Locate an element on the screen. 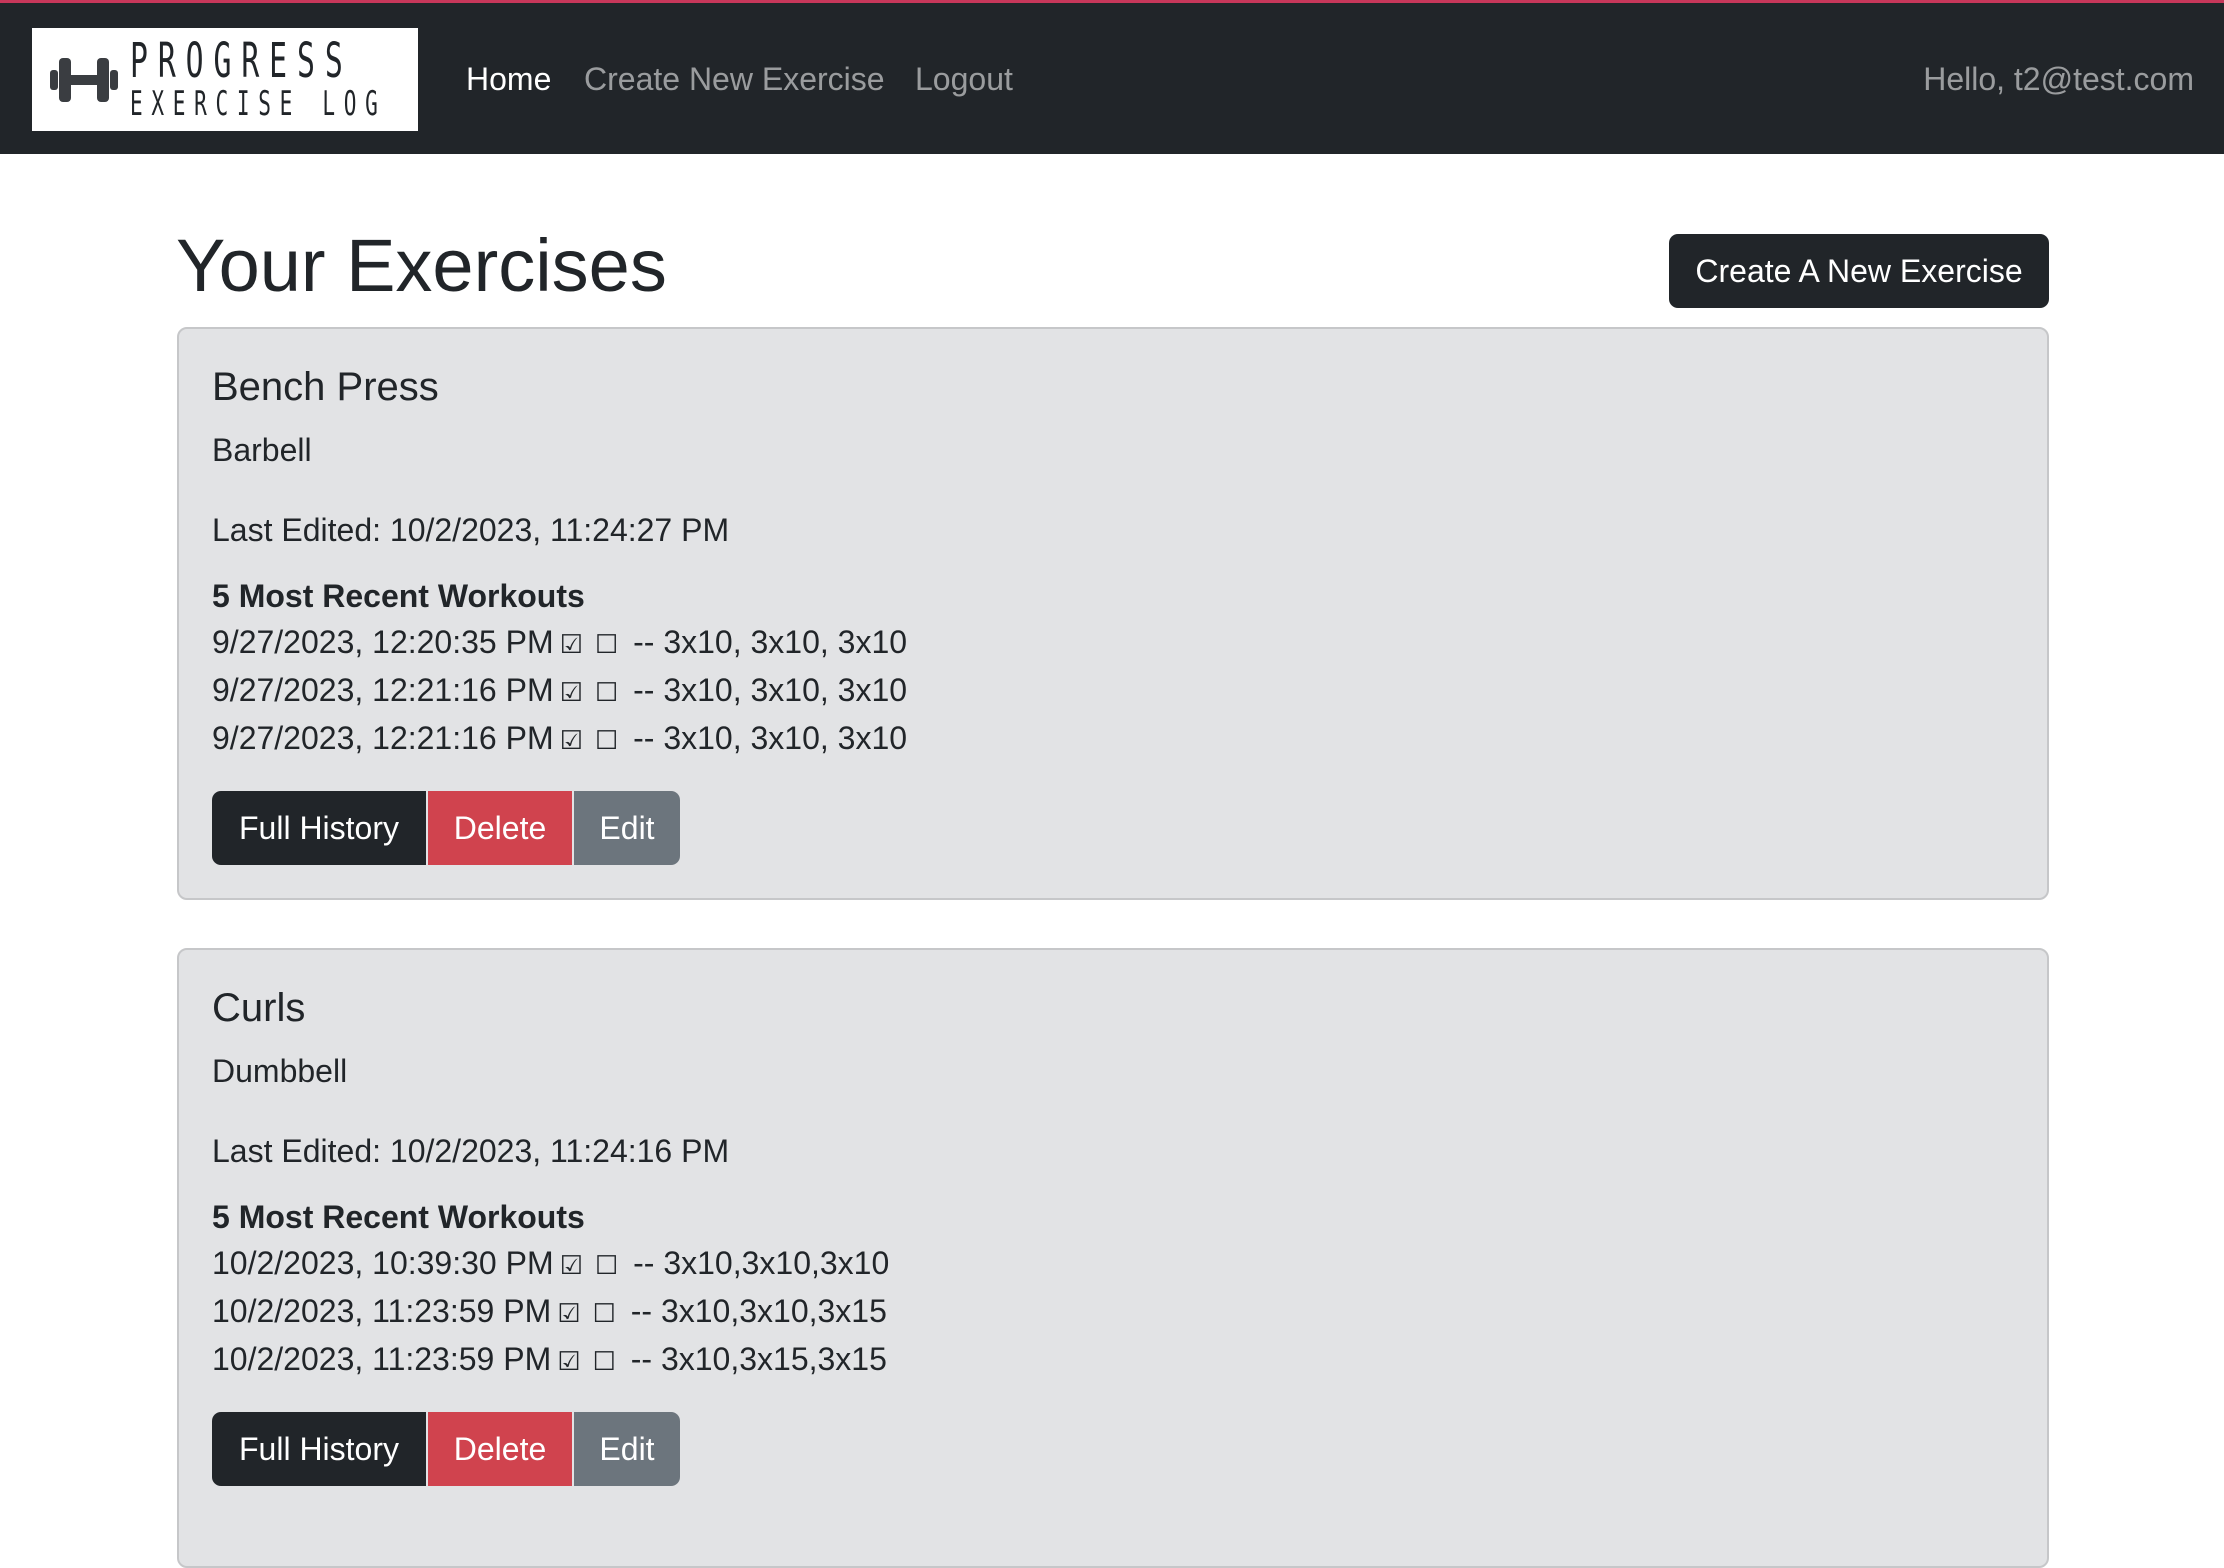  brand-title: PROGRESS is located at coordinates (241, 61).